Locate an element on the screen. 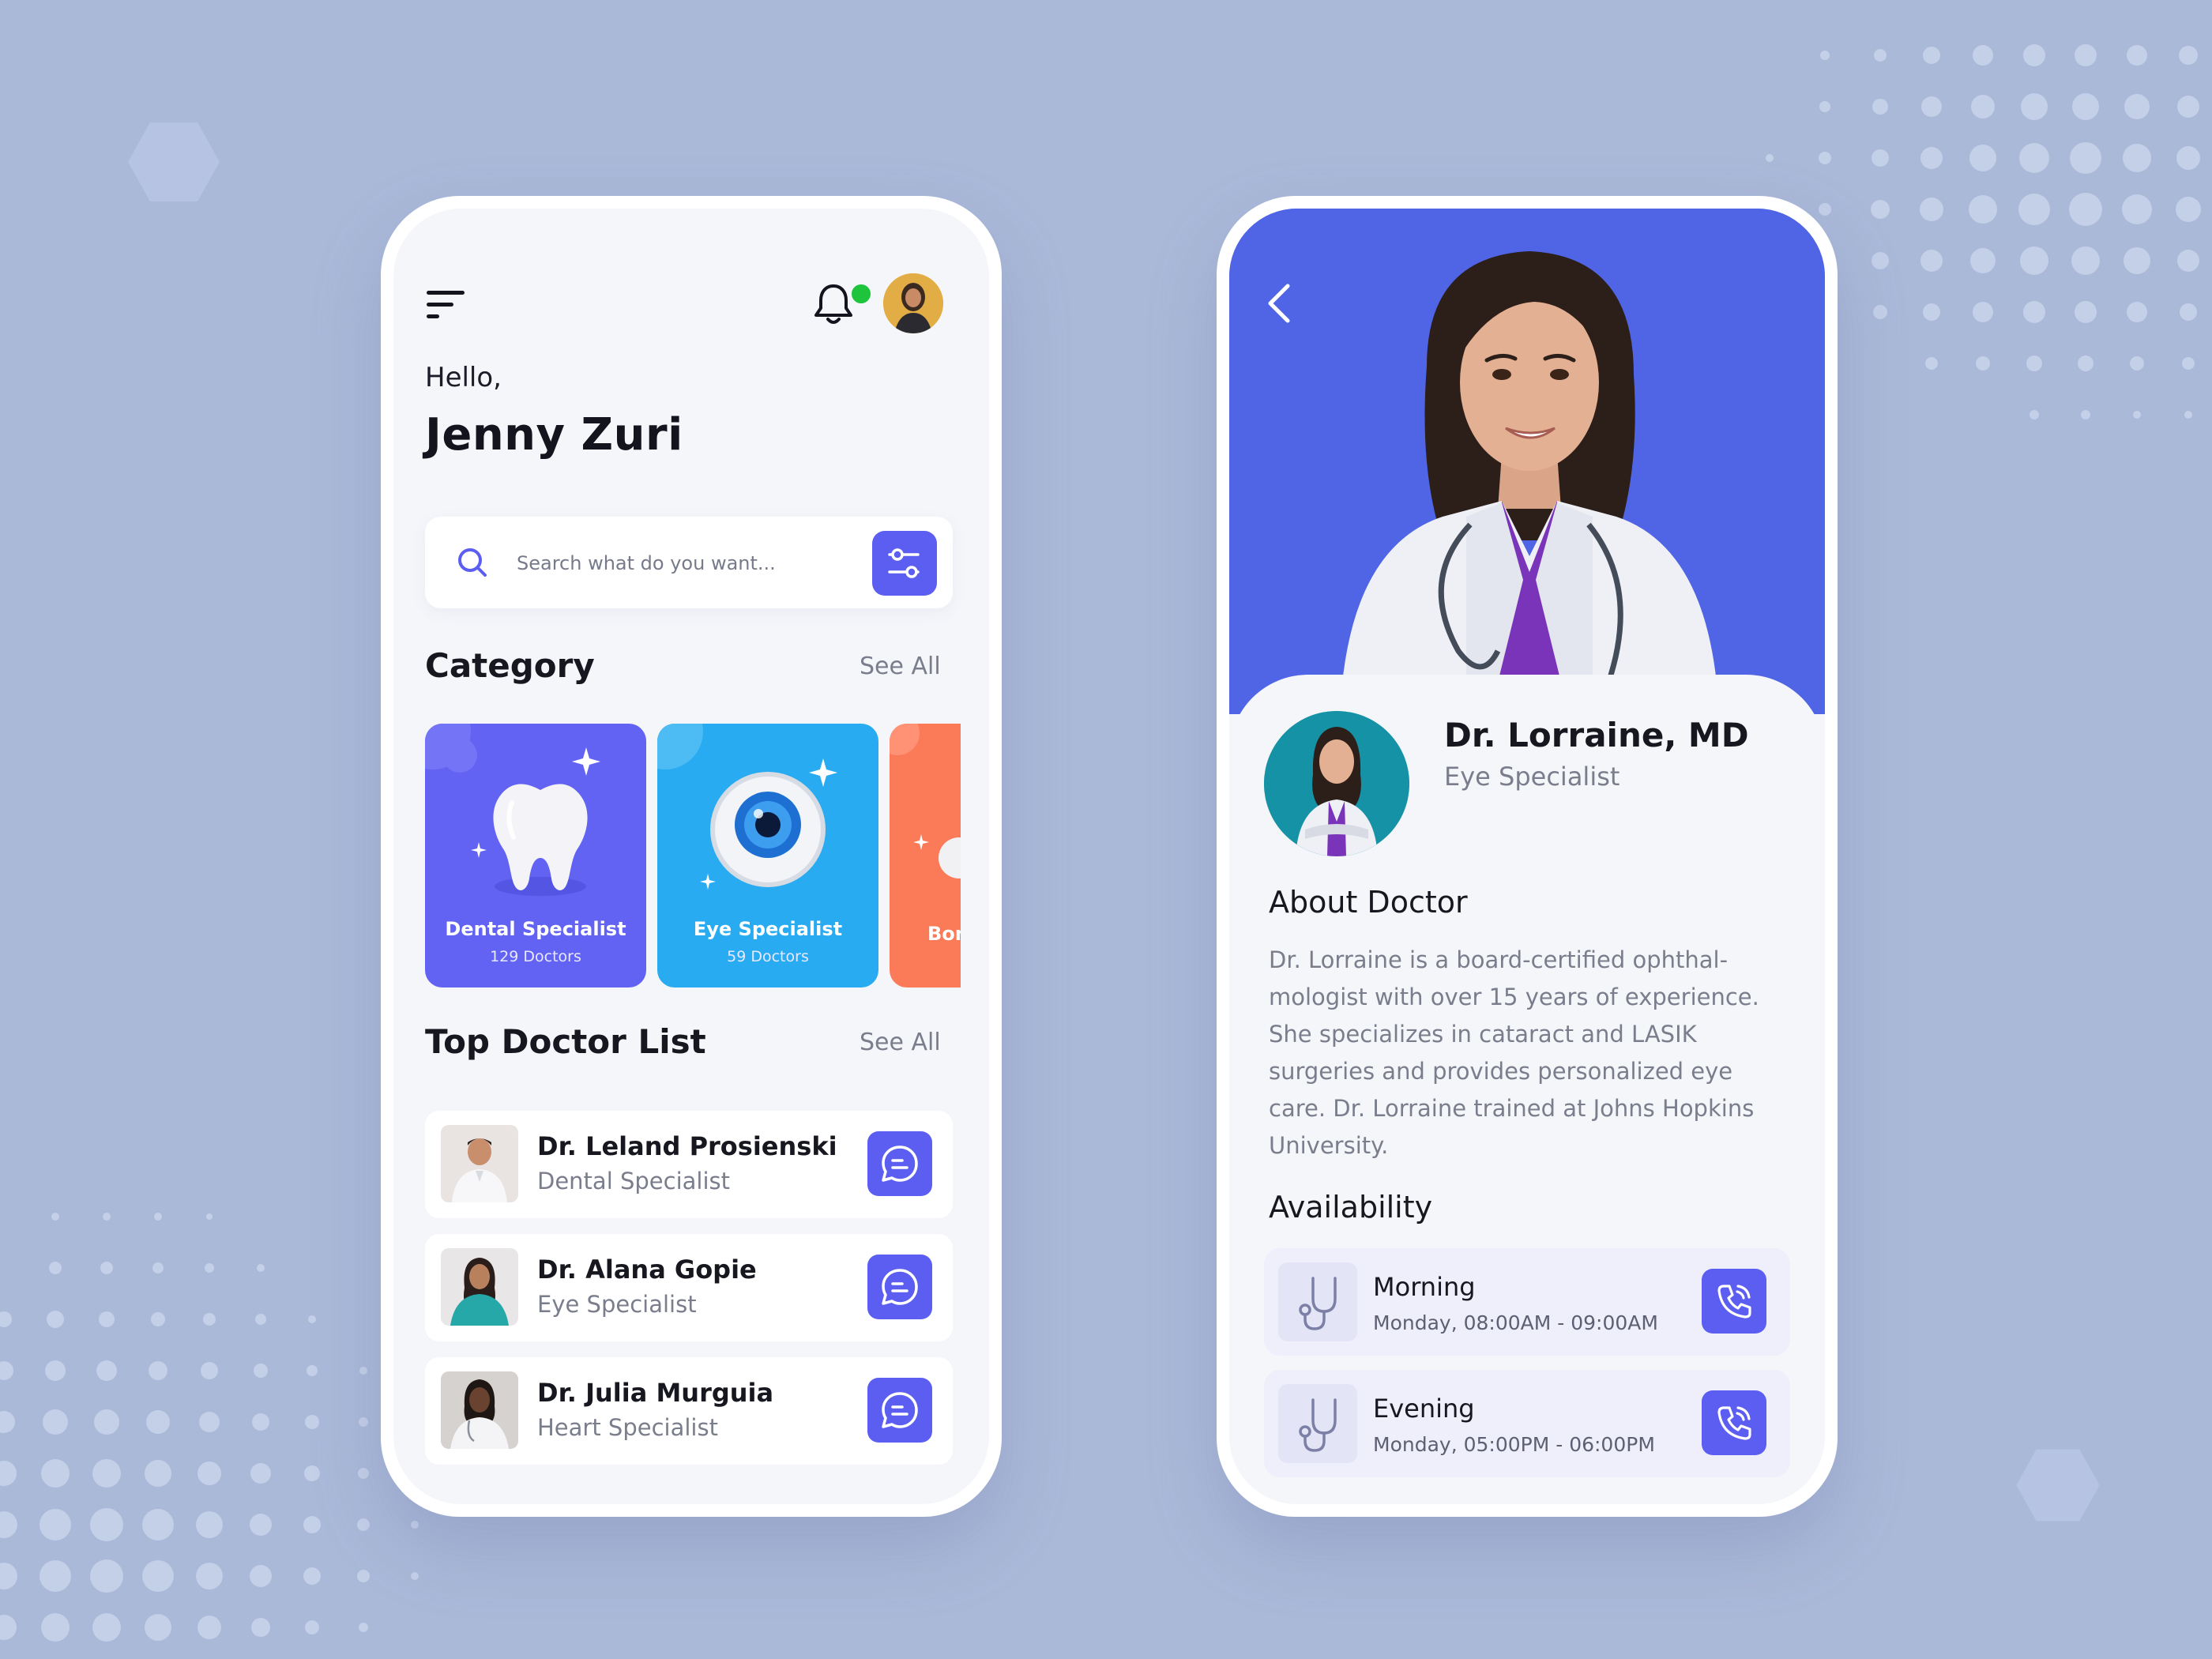 The image size is (2212, 1659). availability-title: Availability is located at coordinates (1351, 1207).